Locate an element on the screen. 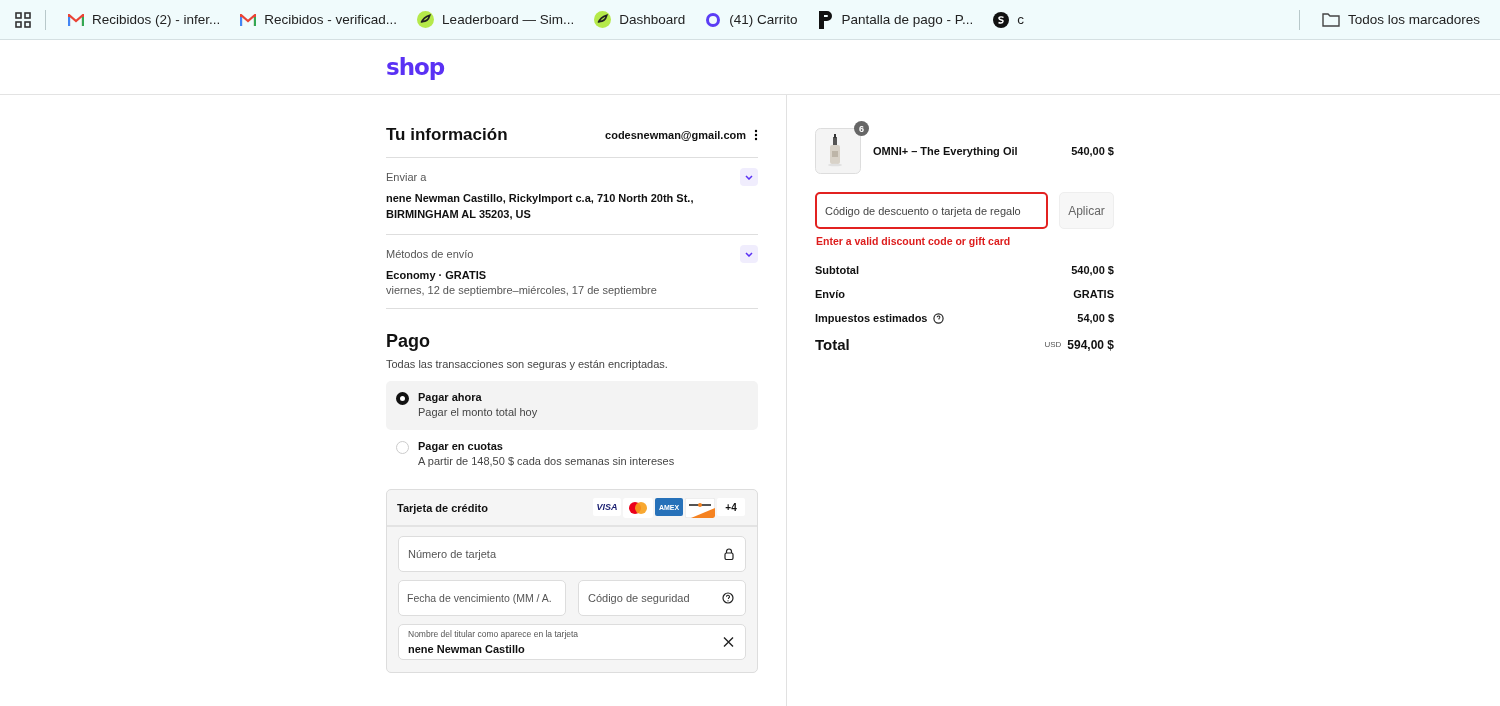  section-title: Tu información is located at coordinates (447, 135).